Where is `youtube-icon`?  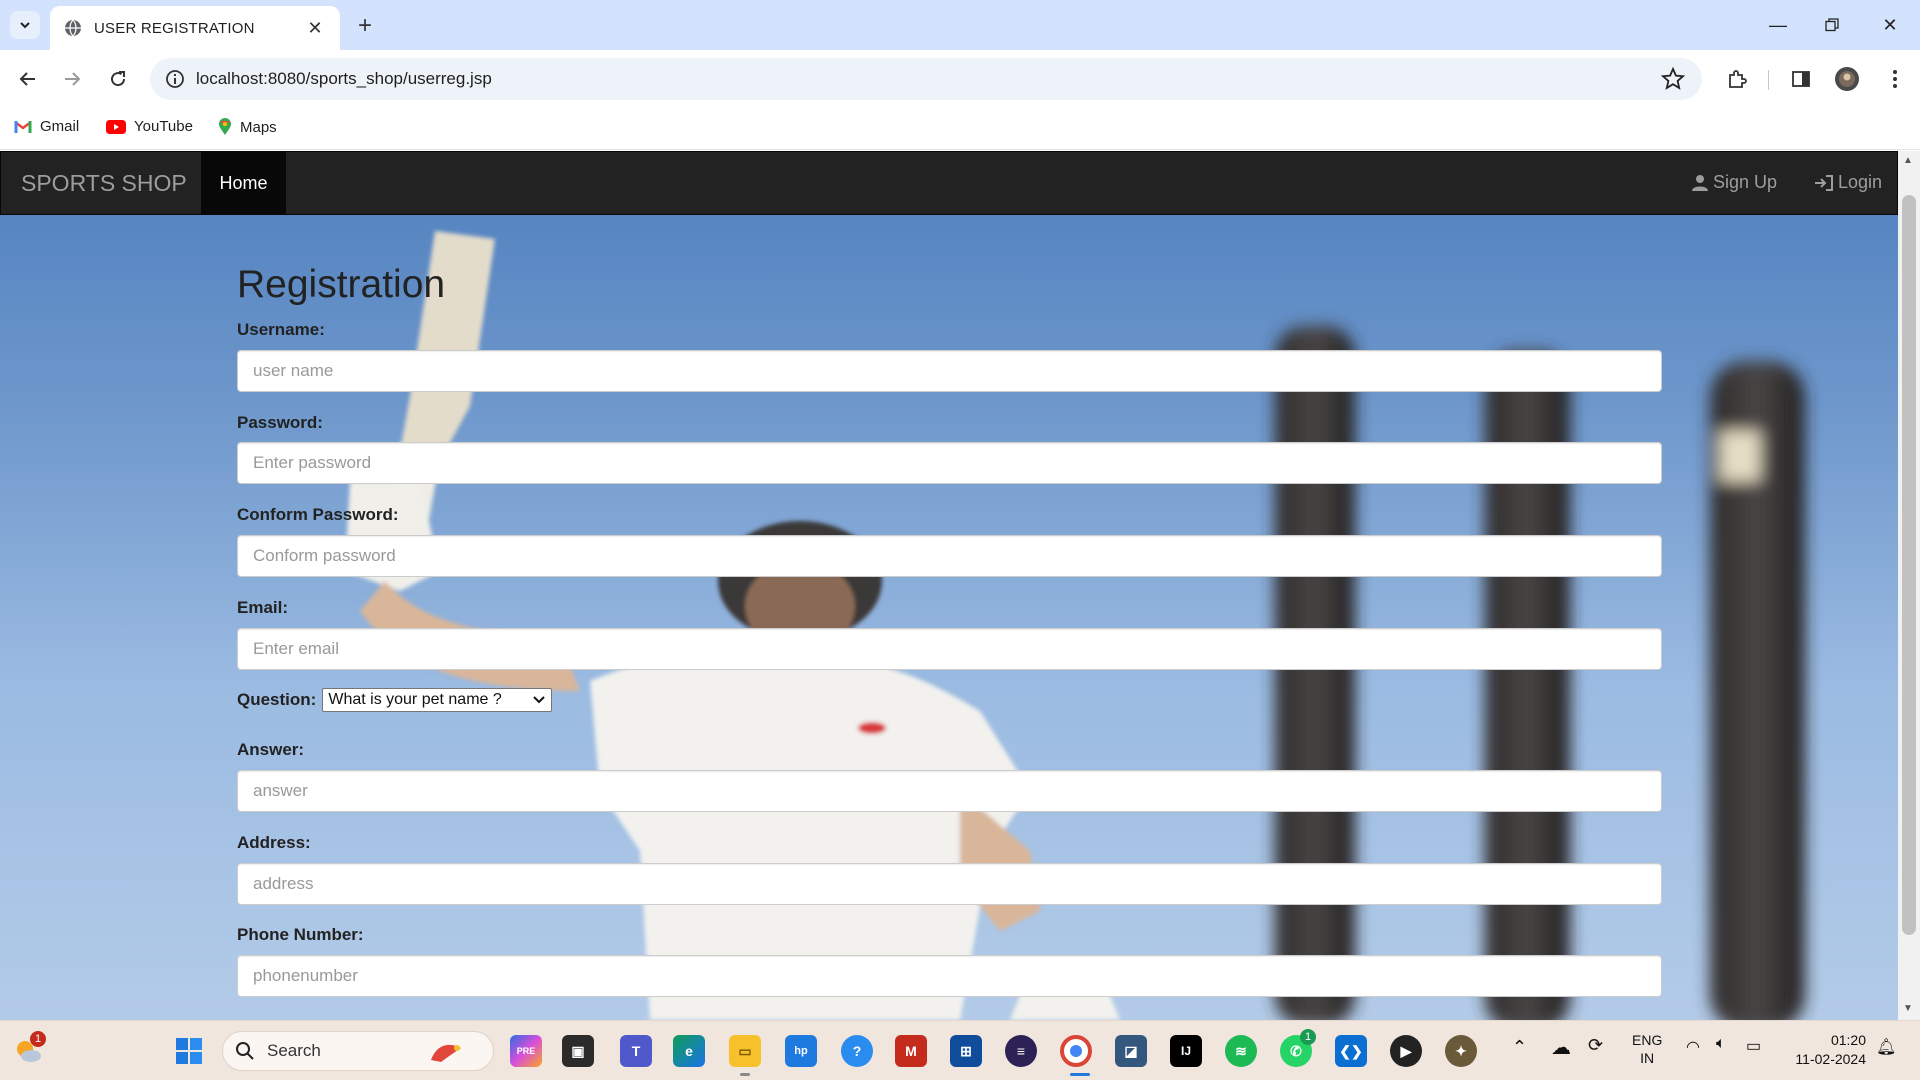 youtube-icon is located at coordinates (116, 126).